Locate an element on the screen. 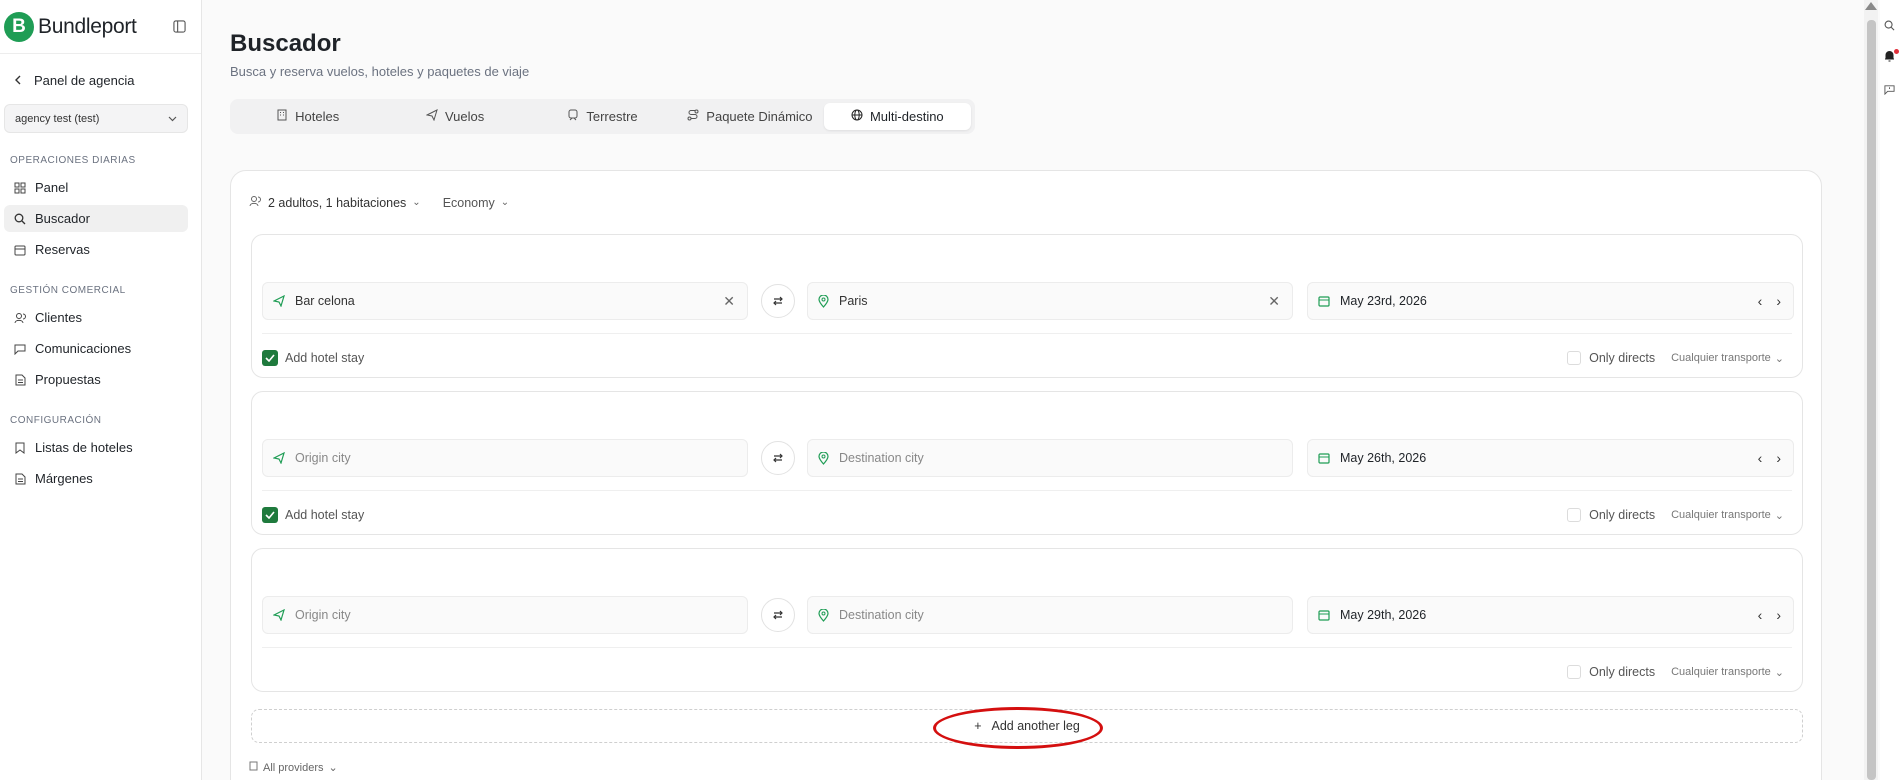 The width and height of the screenshot is (1902, 780). tab-vuelos: Vuelos is located at coordinates (454, 116).